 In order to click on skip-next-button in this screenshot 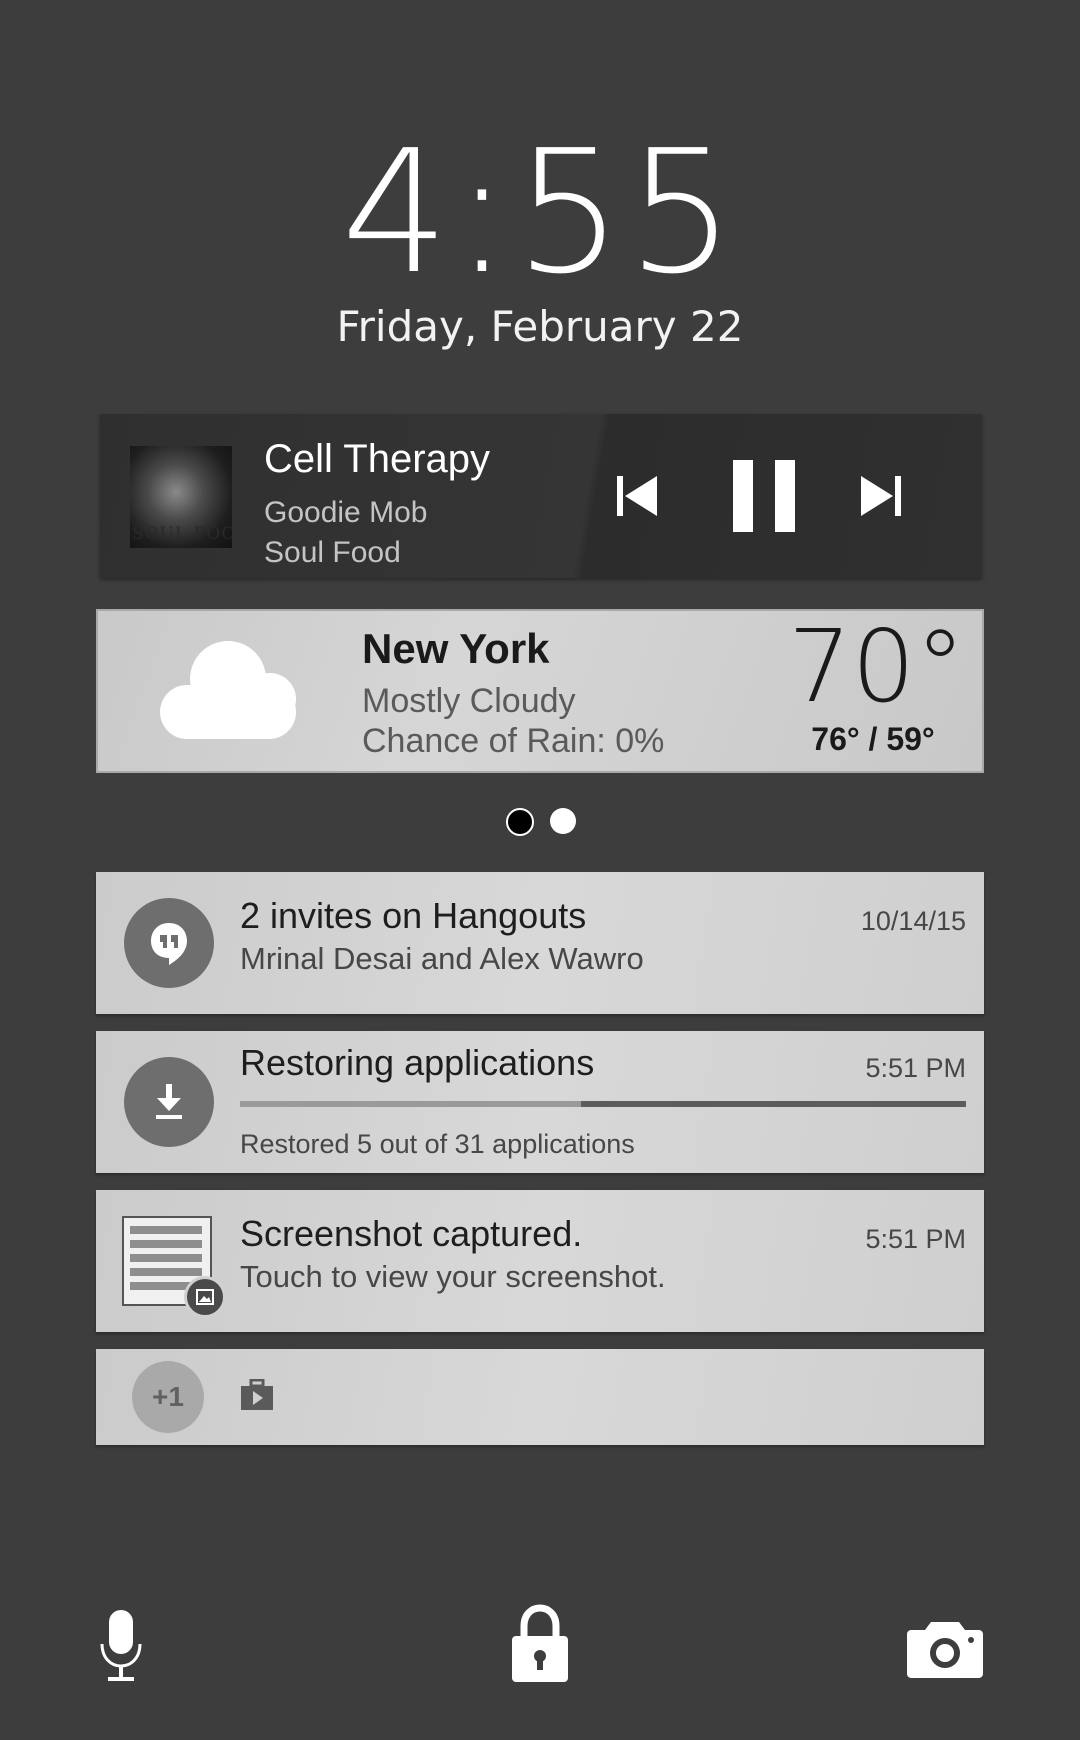, I will do `click(881, 496)`.